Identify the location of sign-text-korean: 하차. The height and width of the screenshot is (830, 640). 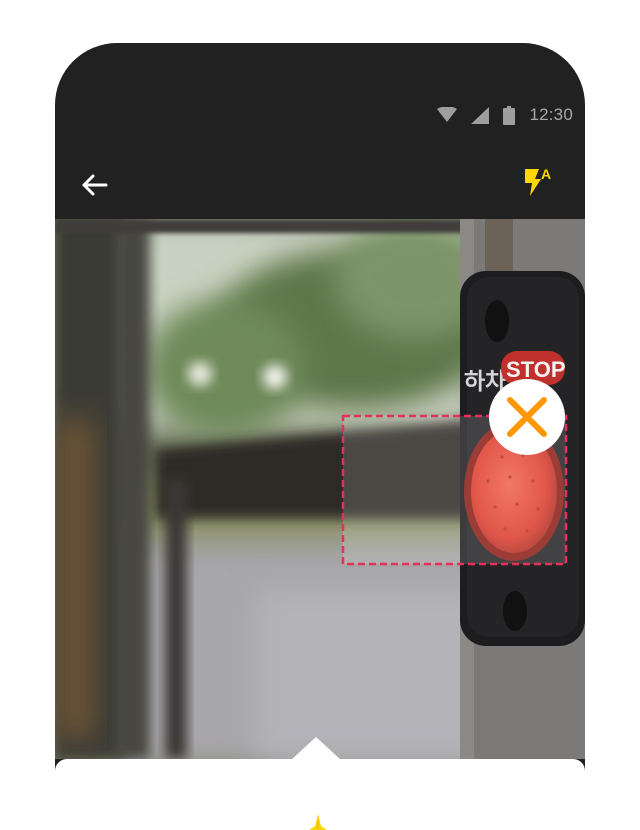
(485, 381).